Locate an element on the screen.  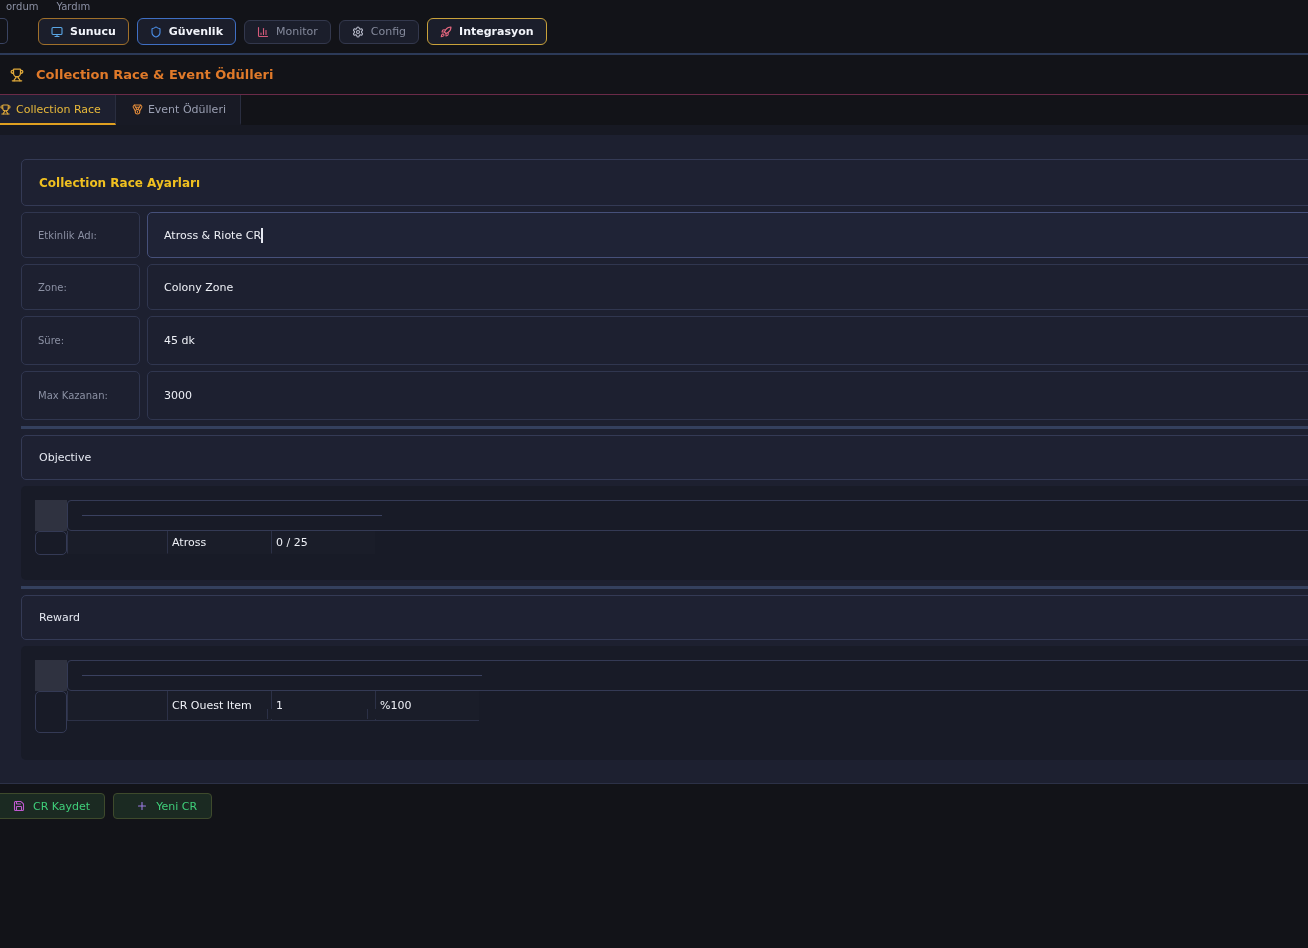
tab: Collection Race is located at coordinates (58, 110).